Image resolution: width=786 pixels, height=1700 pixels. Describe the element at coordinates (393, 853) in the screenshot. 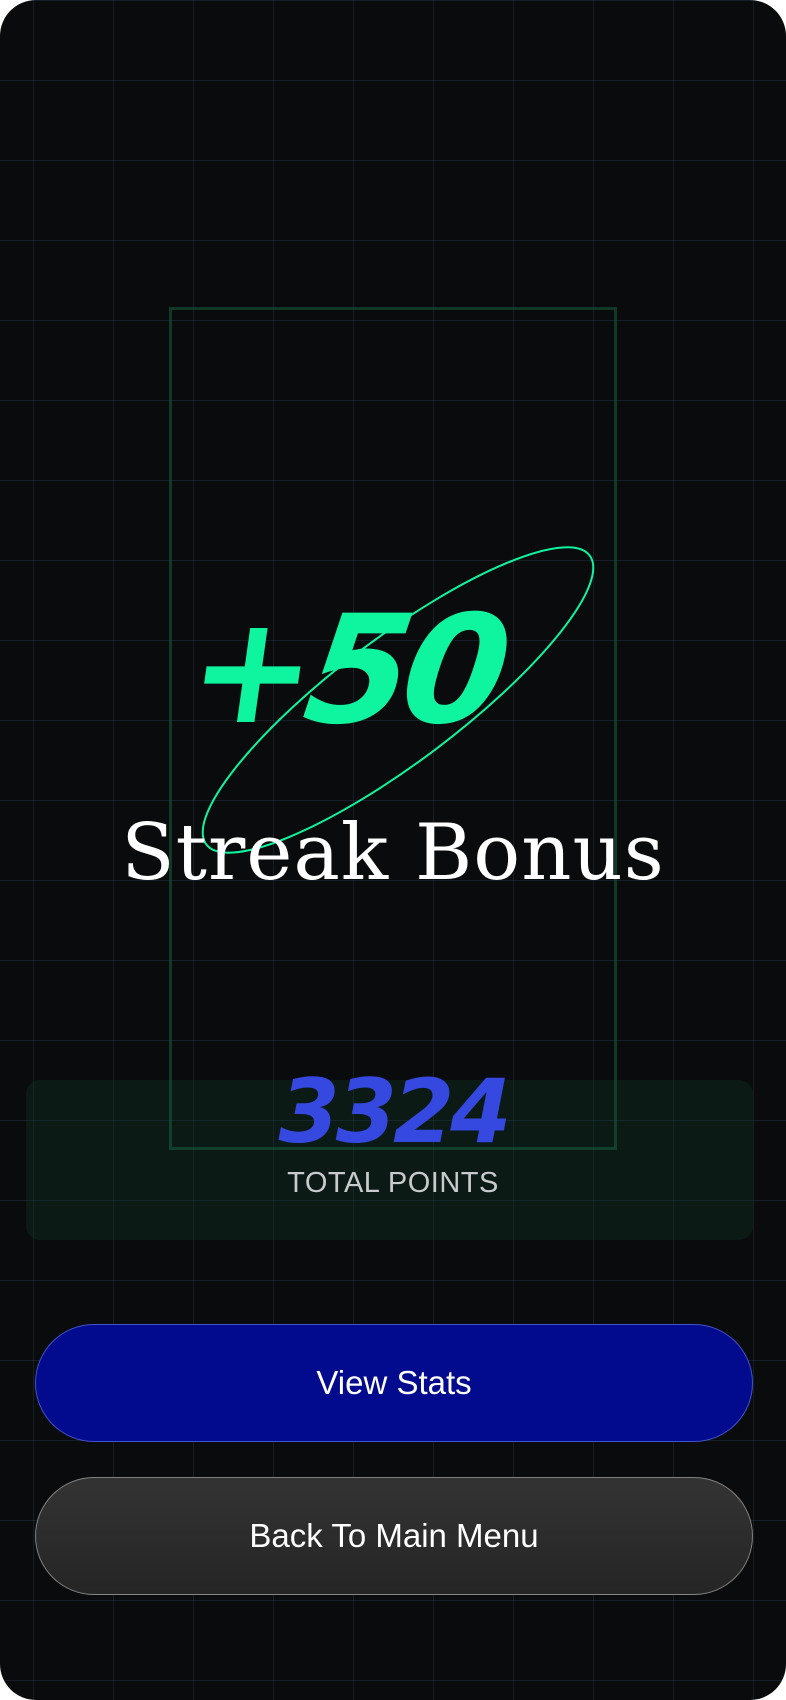

I see `bonus-title: Streak Bonus` at that location.